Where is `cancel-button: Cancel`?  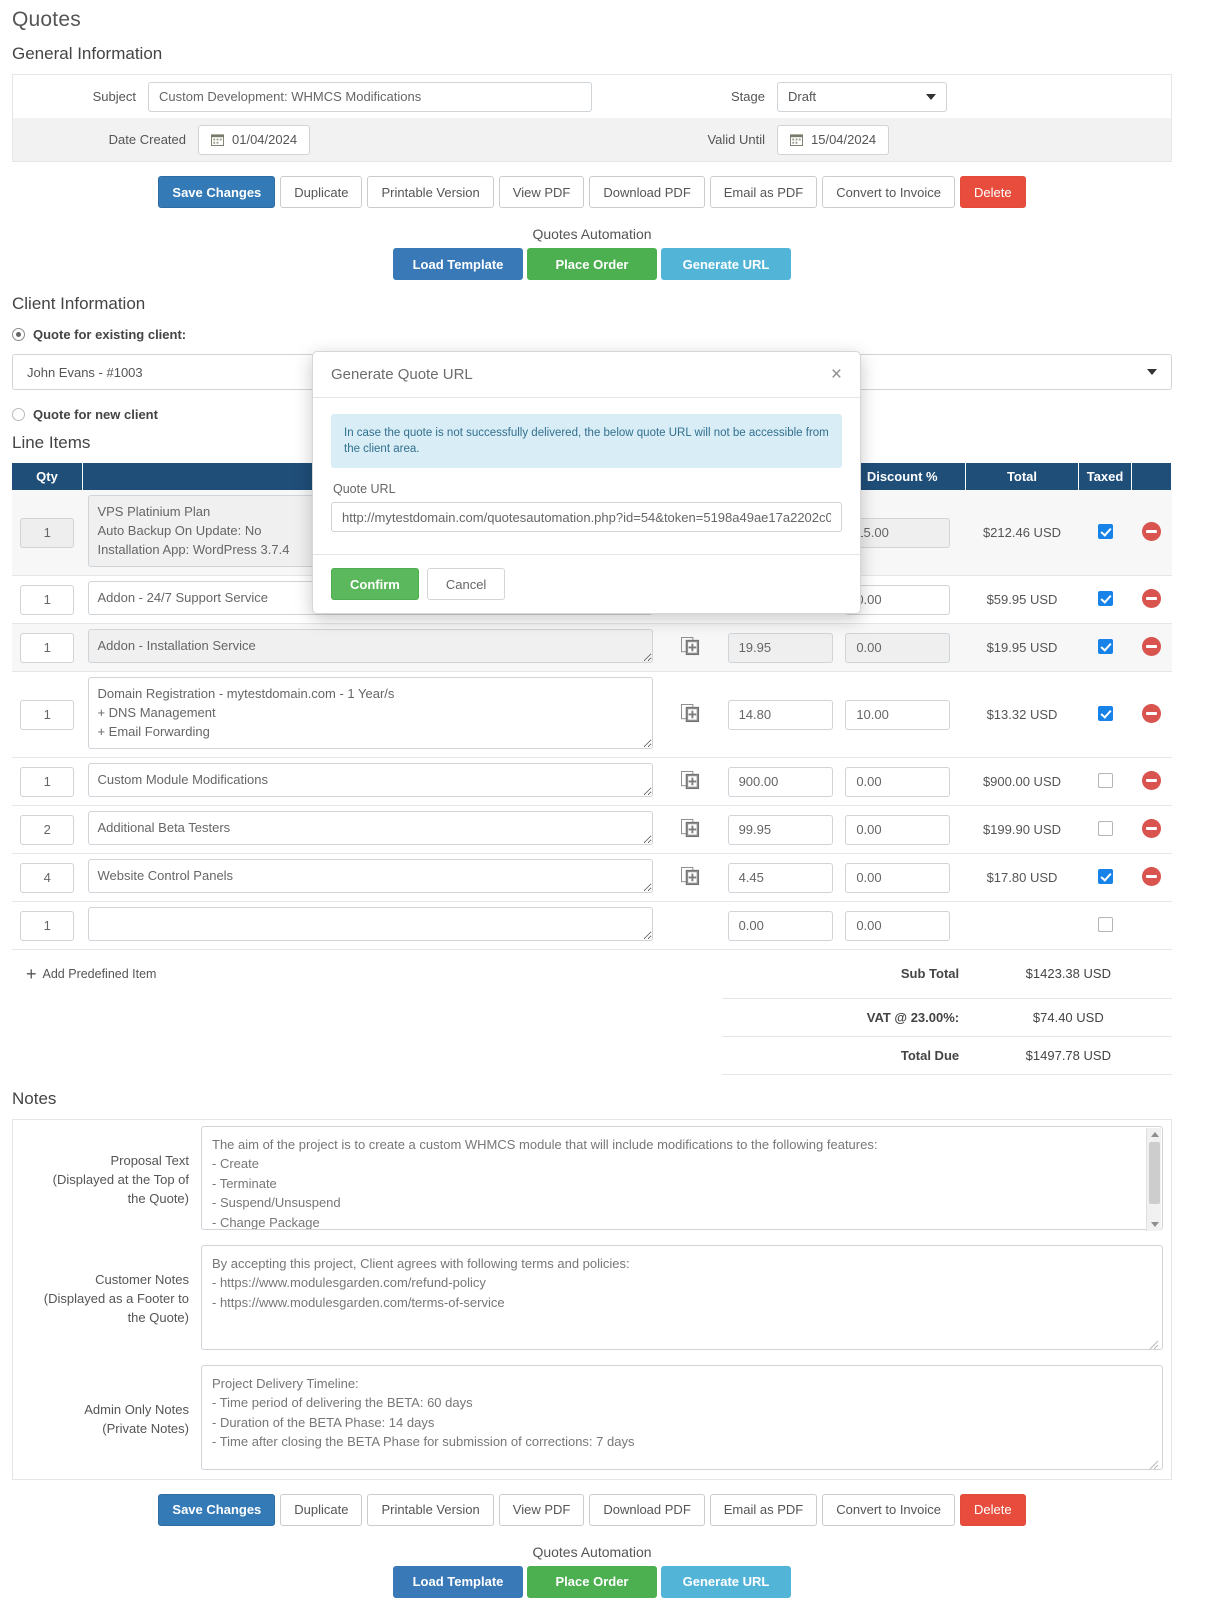
cancel-button: Cancel is located at coordinates (466, 584).